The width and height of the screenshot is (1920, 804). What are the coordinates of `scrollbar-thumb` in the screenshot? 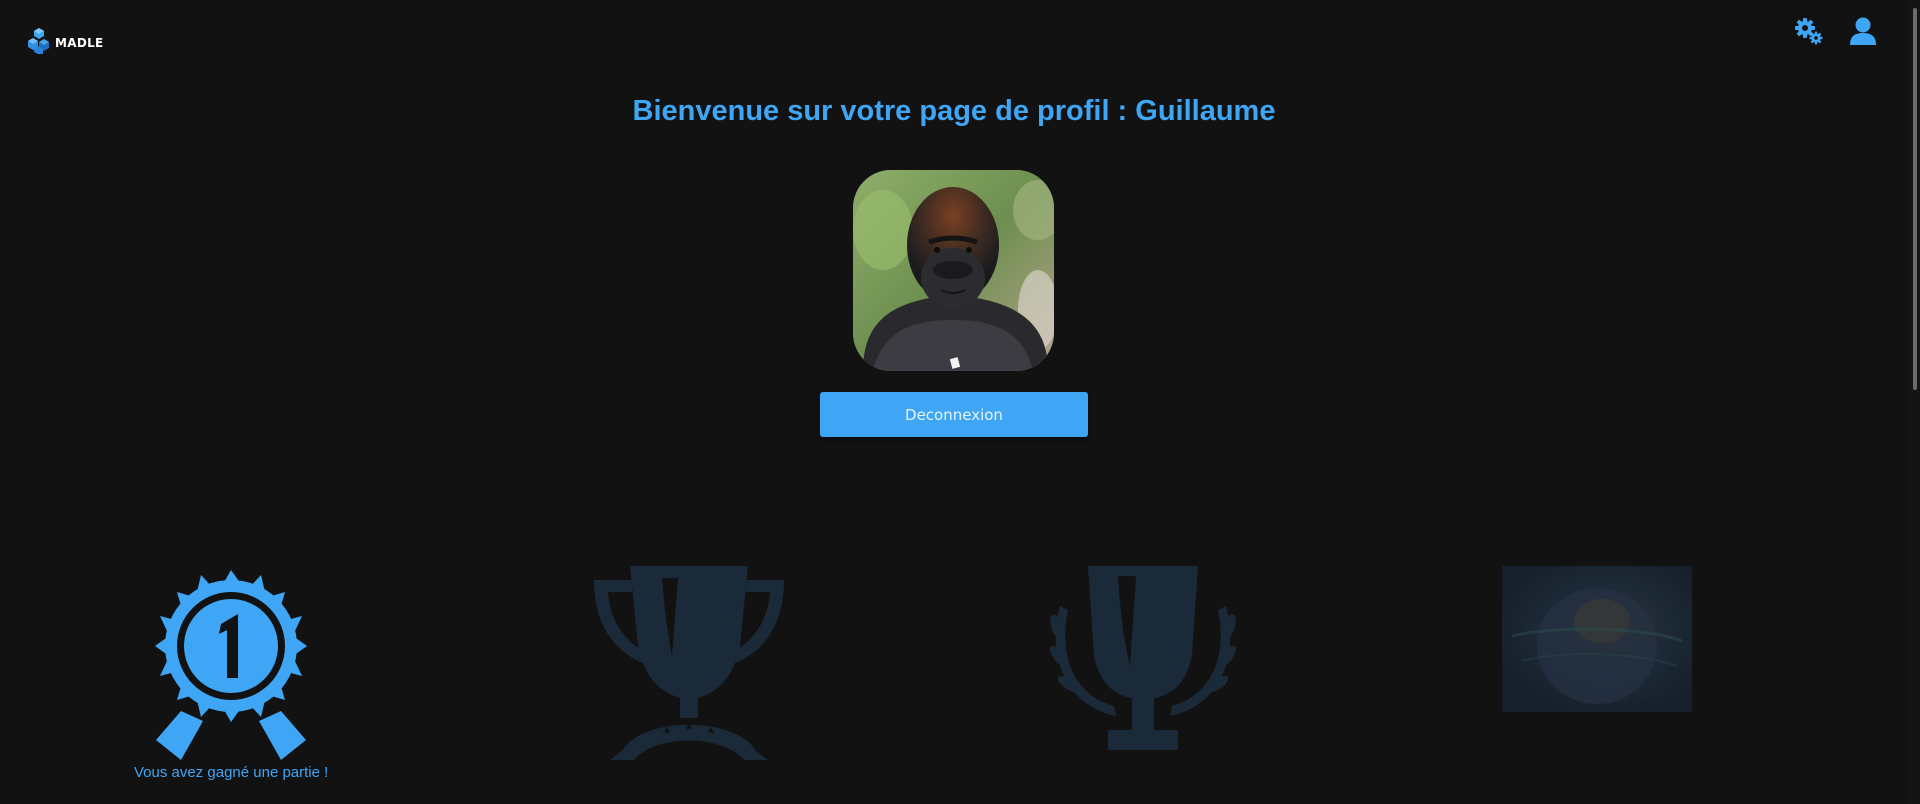 It's located at (1915, 199).